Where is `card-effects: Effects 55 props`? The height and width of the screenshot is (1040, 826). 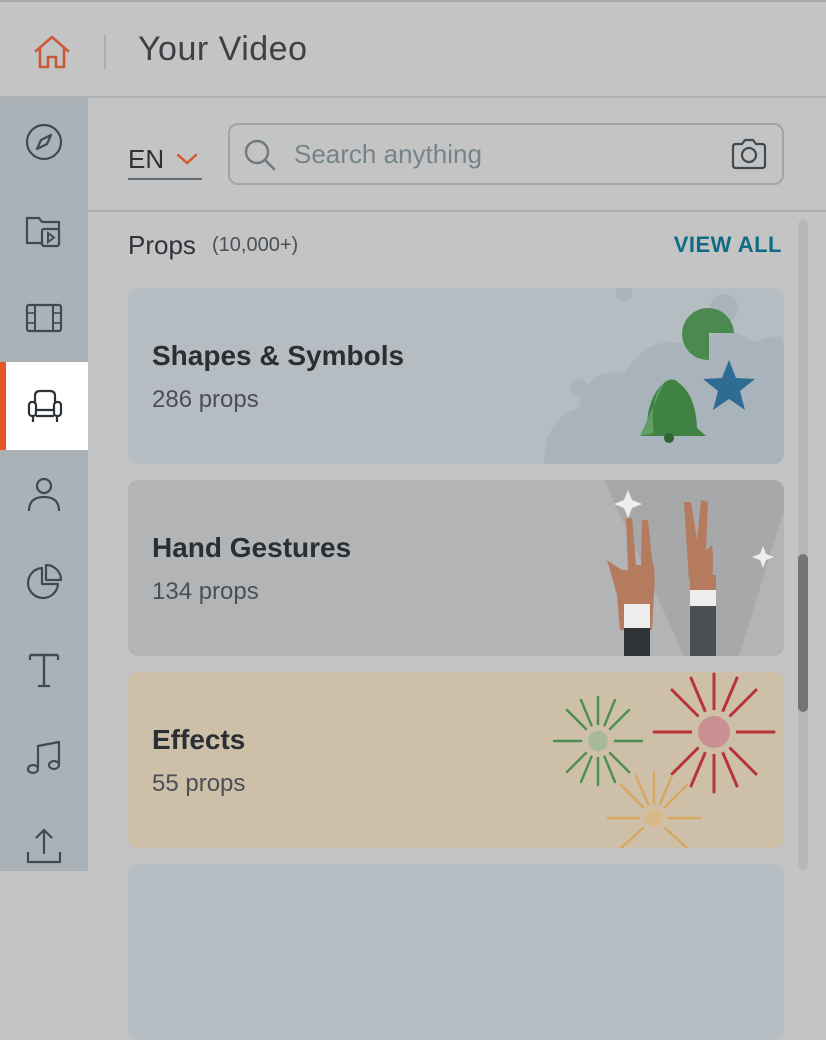
card-effects: Effects 55 props is located at coordinates (456, 760).